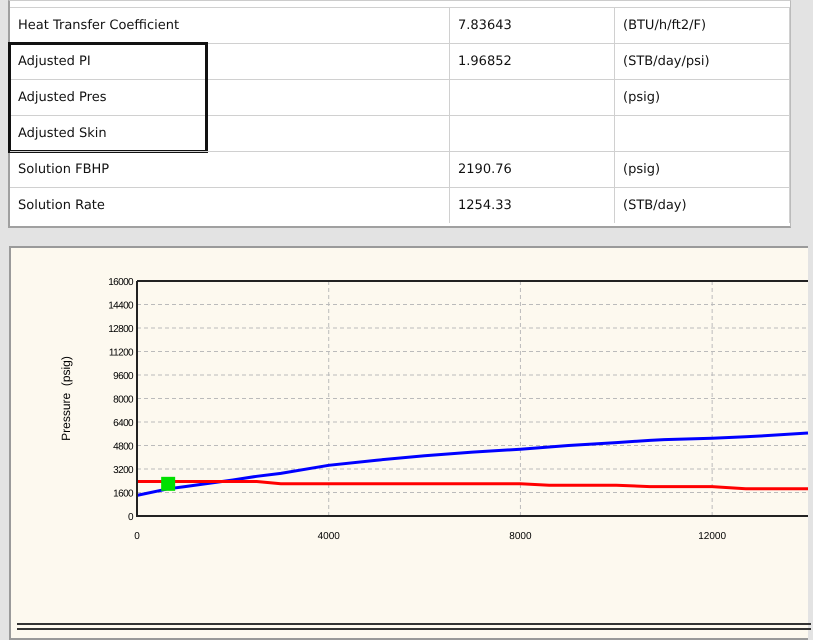  Describe the element at coordinates (120, 329) in the screenshot. I see `y-tick-label: 12800` at that location.